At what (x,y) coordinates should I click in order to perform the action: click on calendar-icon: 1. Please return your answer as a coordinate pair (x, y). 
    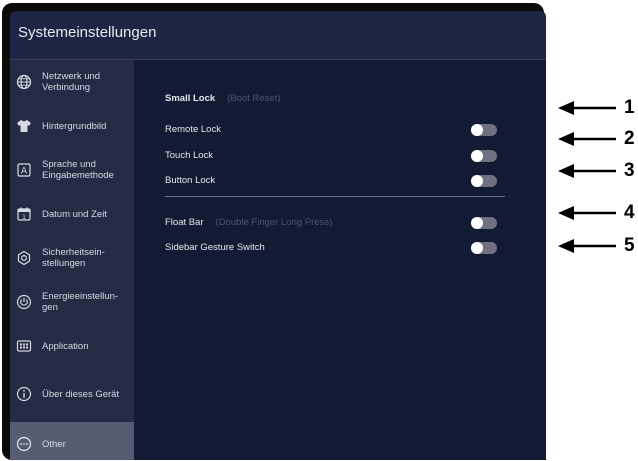
    Looking at the image, I should click on (24, 214).